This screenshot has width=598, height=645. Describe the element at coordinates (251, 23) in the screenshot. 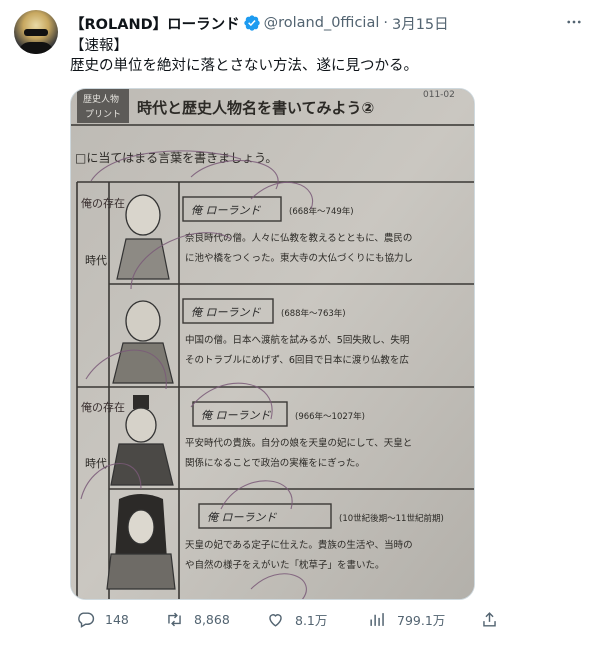

I see `verified-badge-icon` at that location.